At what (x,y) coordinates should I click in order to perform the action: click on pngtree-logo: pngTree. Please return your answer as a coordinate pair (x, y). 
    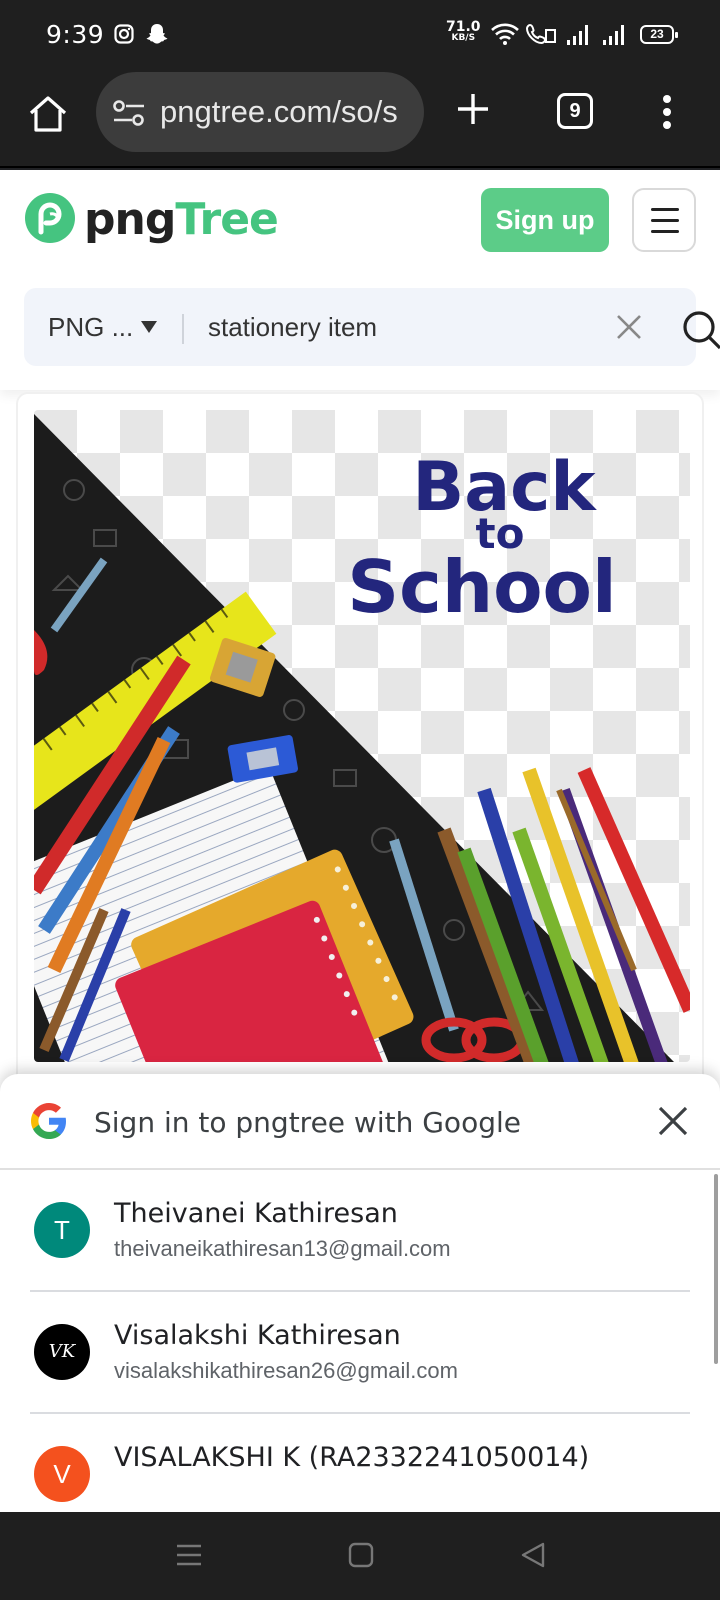
    Looking at the image, I should click on (151, 220).